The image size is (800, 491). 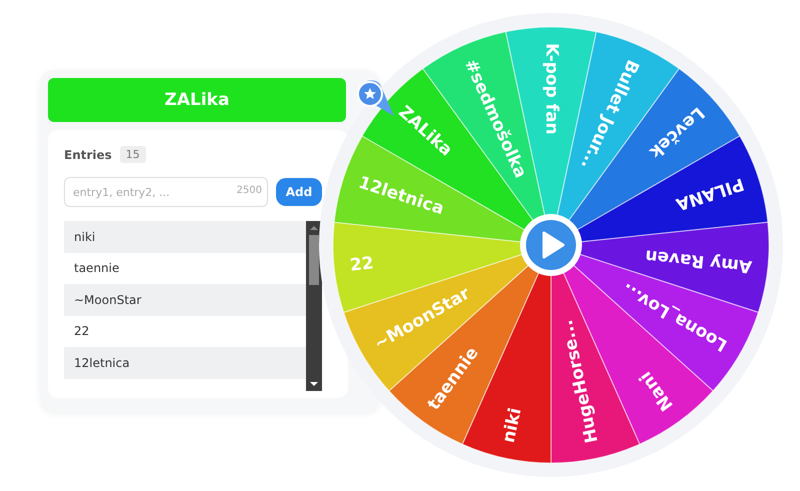 What do you see at coordinates (185, 300) in the screenshot?
I see `entry-item: ~MoonStar` at bounding box center [185, 300].